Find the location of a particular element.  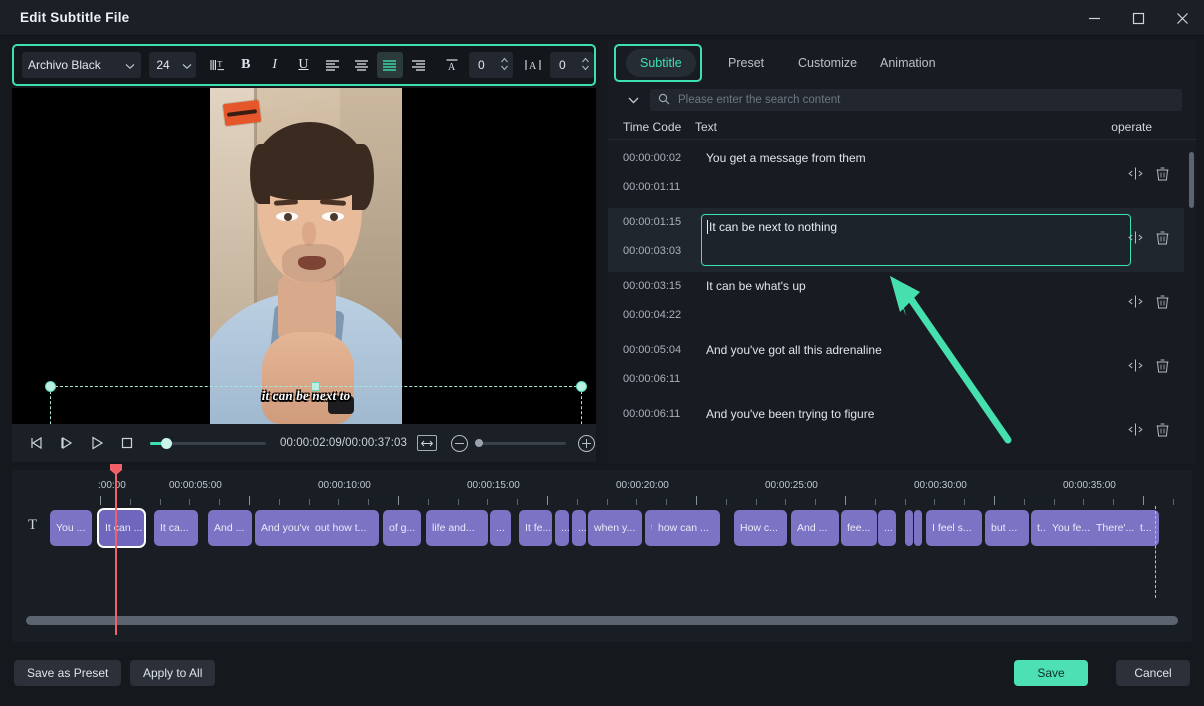

row-text: It can be what's up is located at coordinates (756, 286).